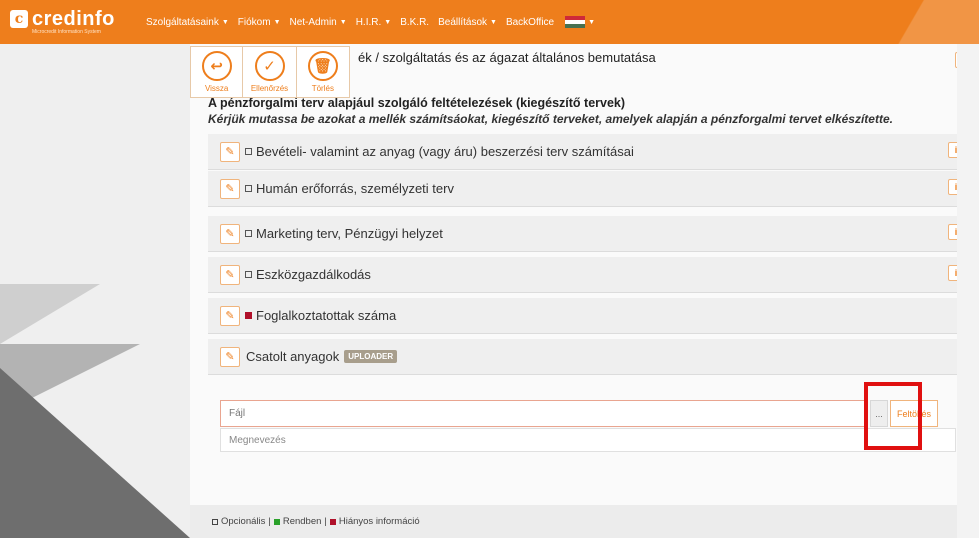  Describe the element at coordinates (371, 356) in the screenshot. I see `uploader-badge: UPLOADER` at that location.